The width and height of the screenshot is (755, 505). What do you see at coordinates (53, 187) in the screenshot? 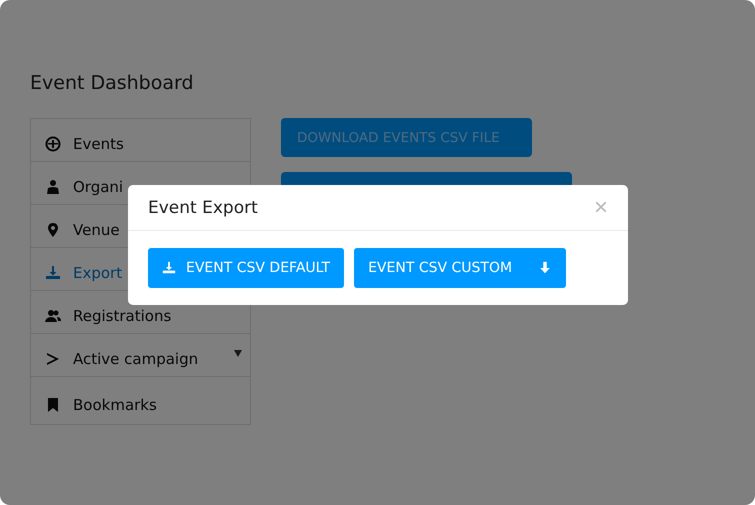
I see `person-icon` at bounding box center [53, 187].